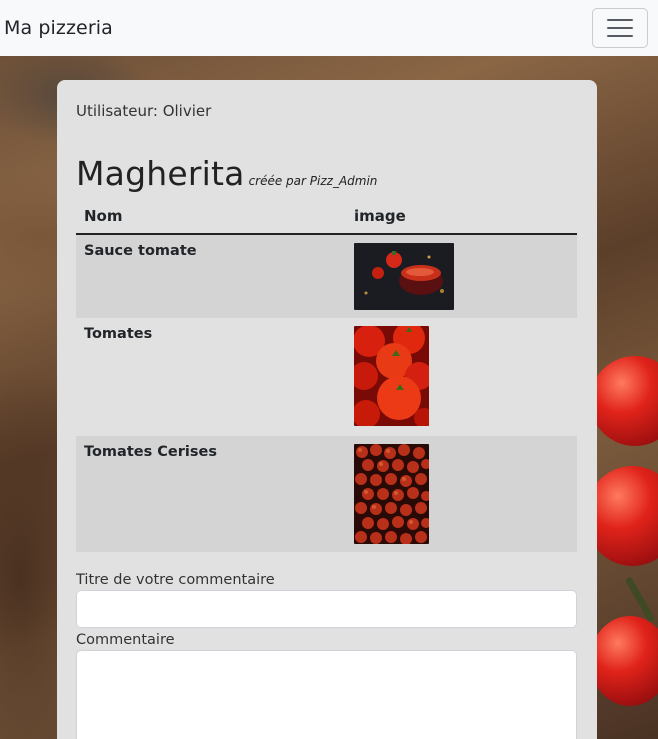 Image resolution: width=658 pixels, height=739 pixels. What do you see at coordinates (211, 276) in the screenshot?
I see `ingredient-name: Sauce tomate` at bounding box center [211, 276].